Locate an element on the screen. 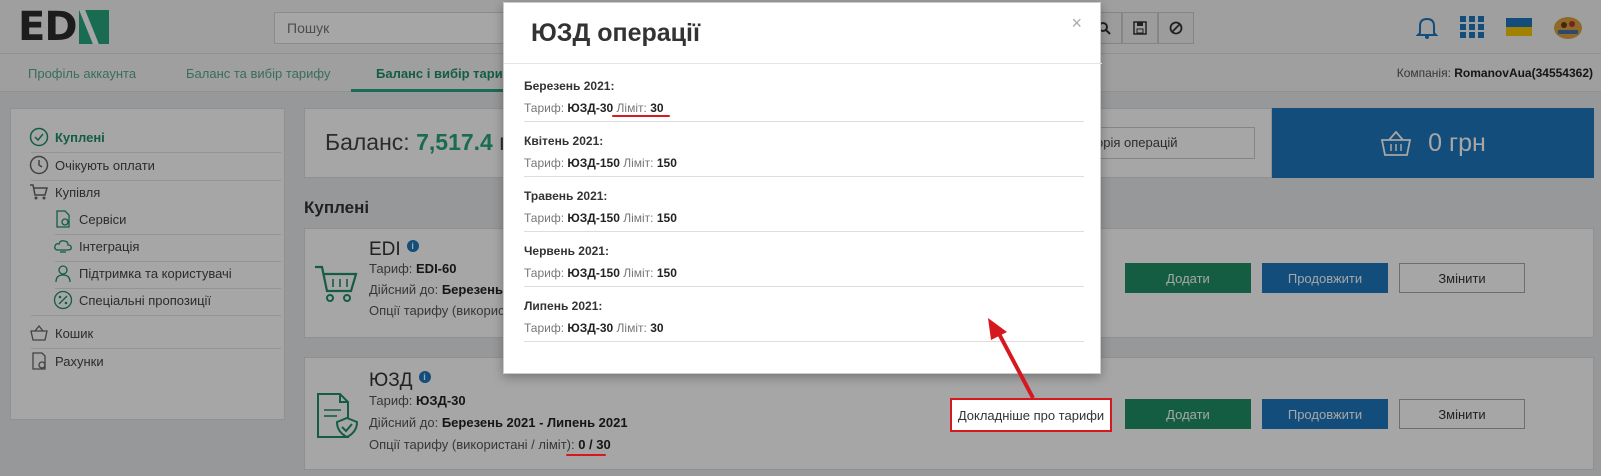  operation-month: Липень 2021: is located at coordinates (563, 306).